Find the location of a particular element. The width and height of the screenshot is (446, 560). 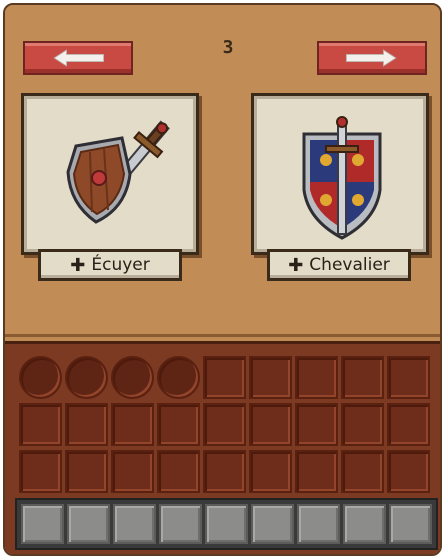

card-label-text: Chevalier is located at coordinates (349, 265).